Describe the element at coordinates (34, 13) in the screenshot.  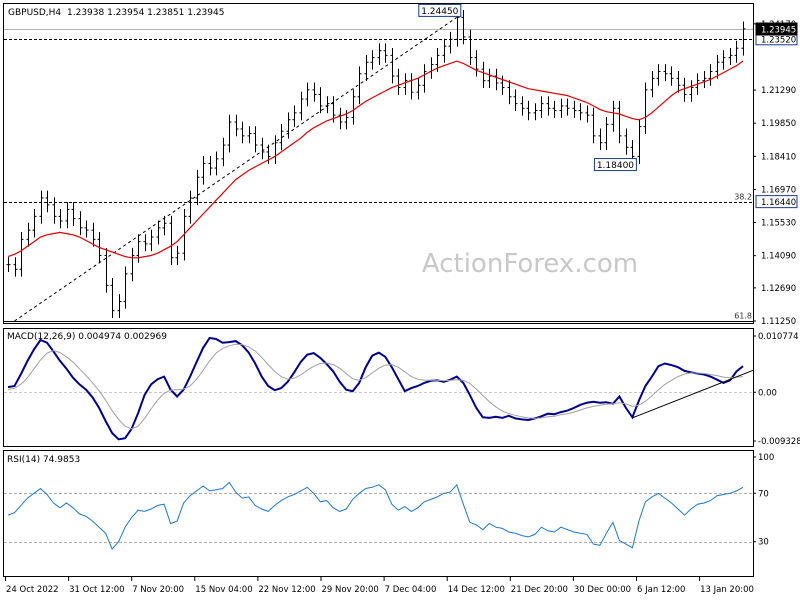
I see `chart-symbol: GBPUSD,H4` at that location.